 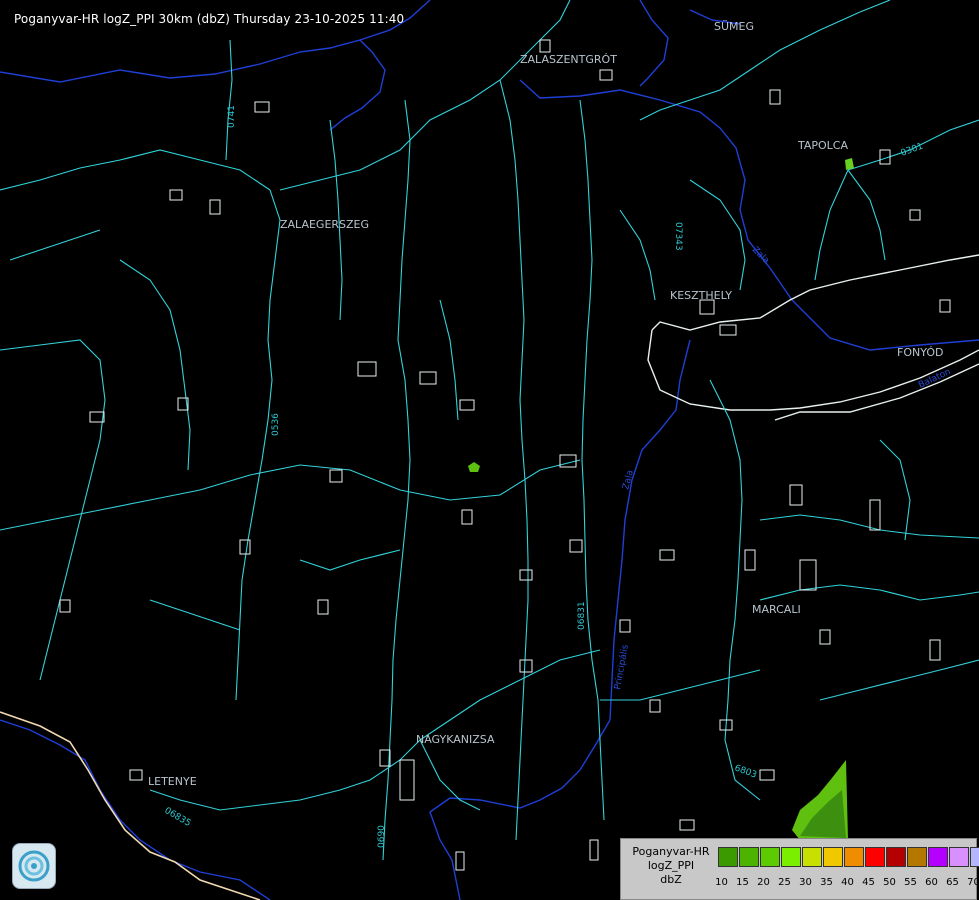 I want to click on legend-tick-label: 55, so click(x=910, y=882).